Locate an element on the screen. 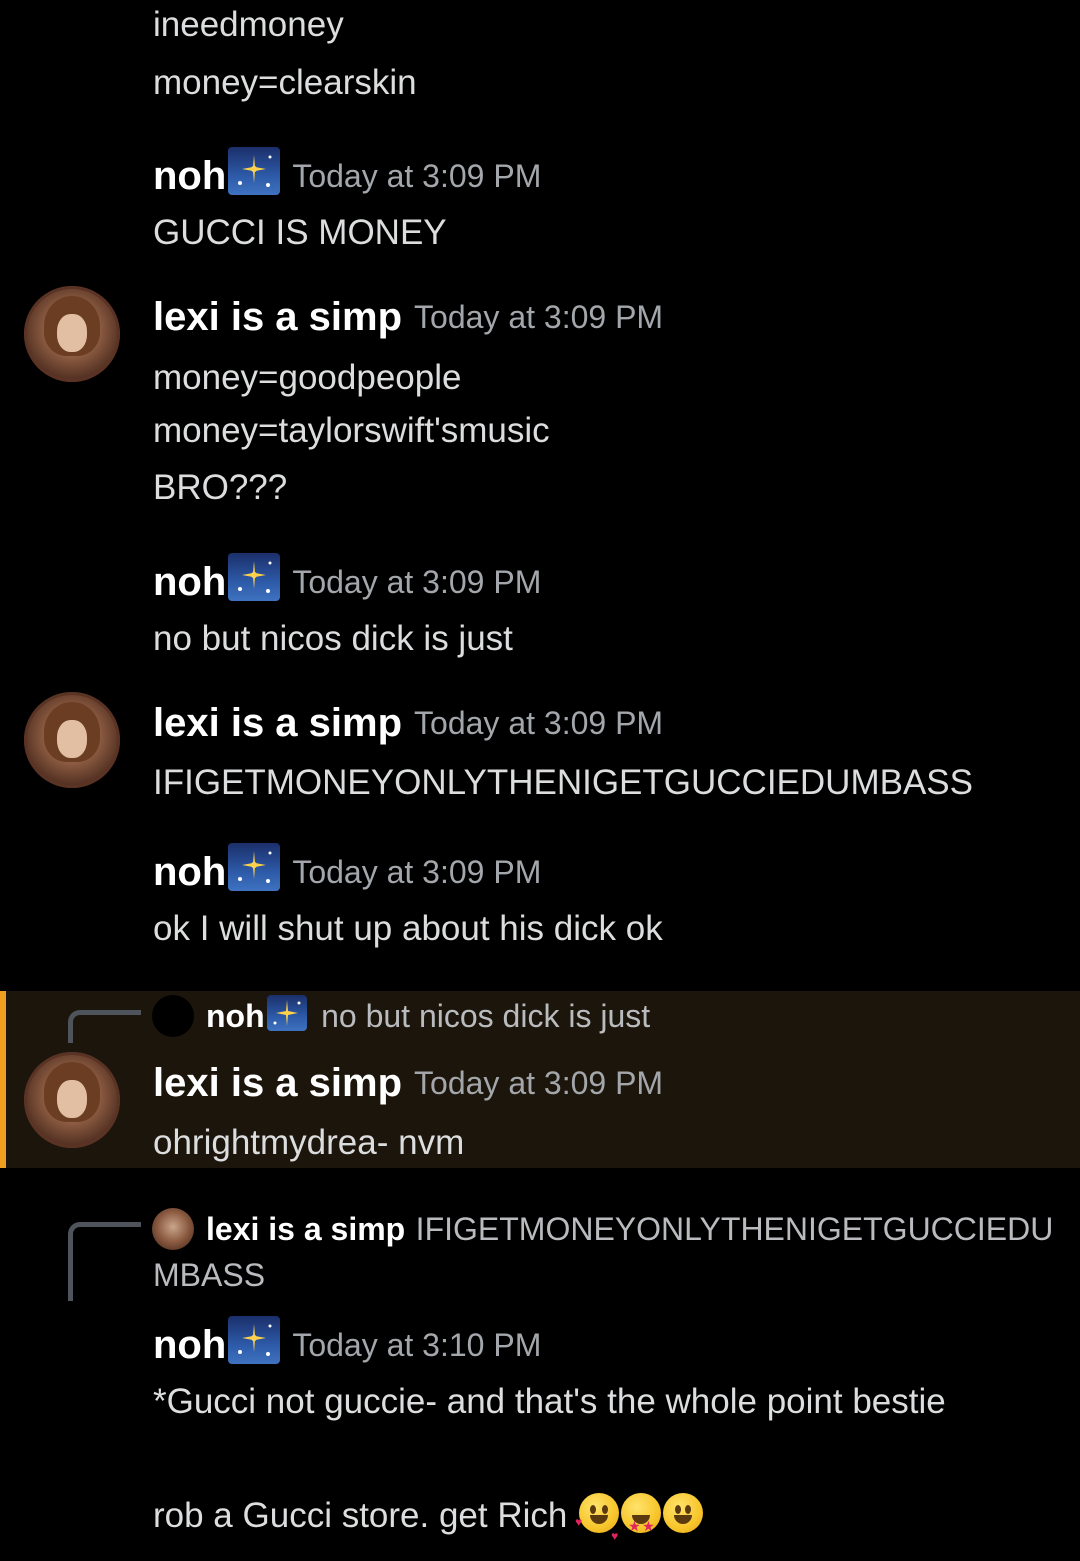 This screenshot has width=1080, height=1561. message-text: ohrightmydrea- nvm is located at coordinates (309, 1142).